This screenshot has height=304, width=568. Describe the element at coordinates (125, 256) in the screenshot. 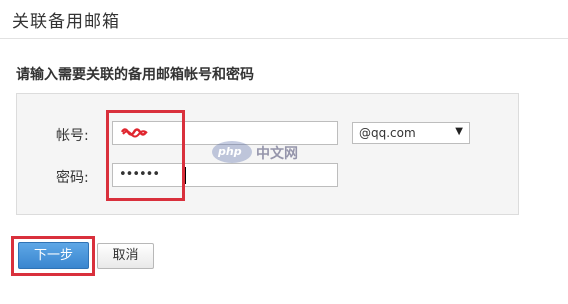

I see `cancel-button: 取消` at that location.